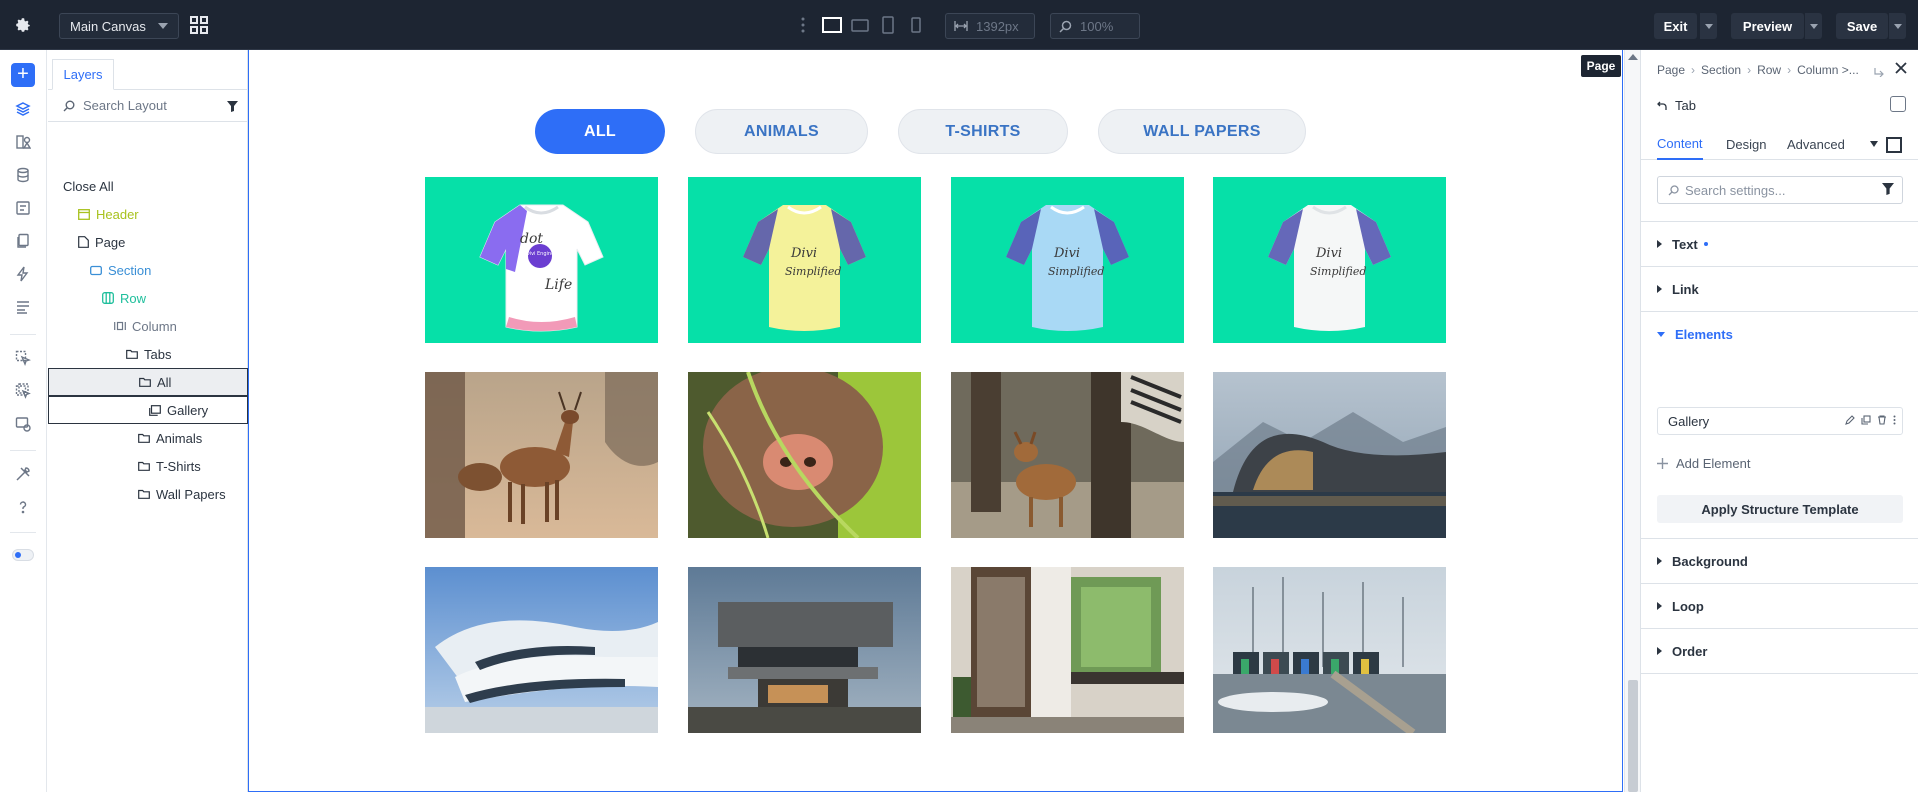 The image size is (1918, 792). What do you see at coordinates (804, 455) in the screenshot?
I see `gallery-image-animal-closeup` at bounding box center [804, 455].